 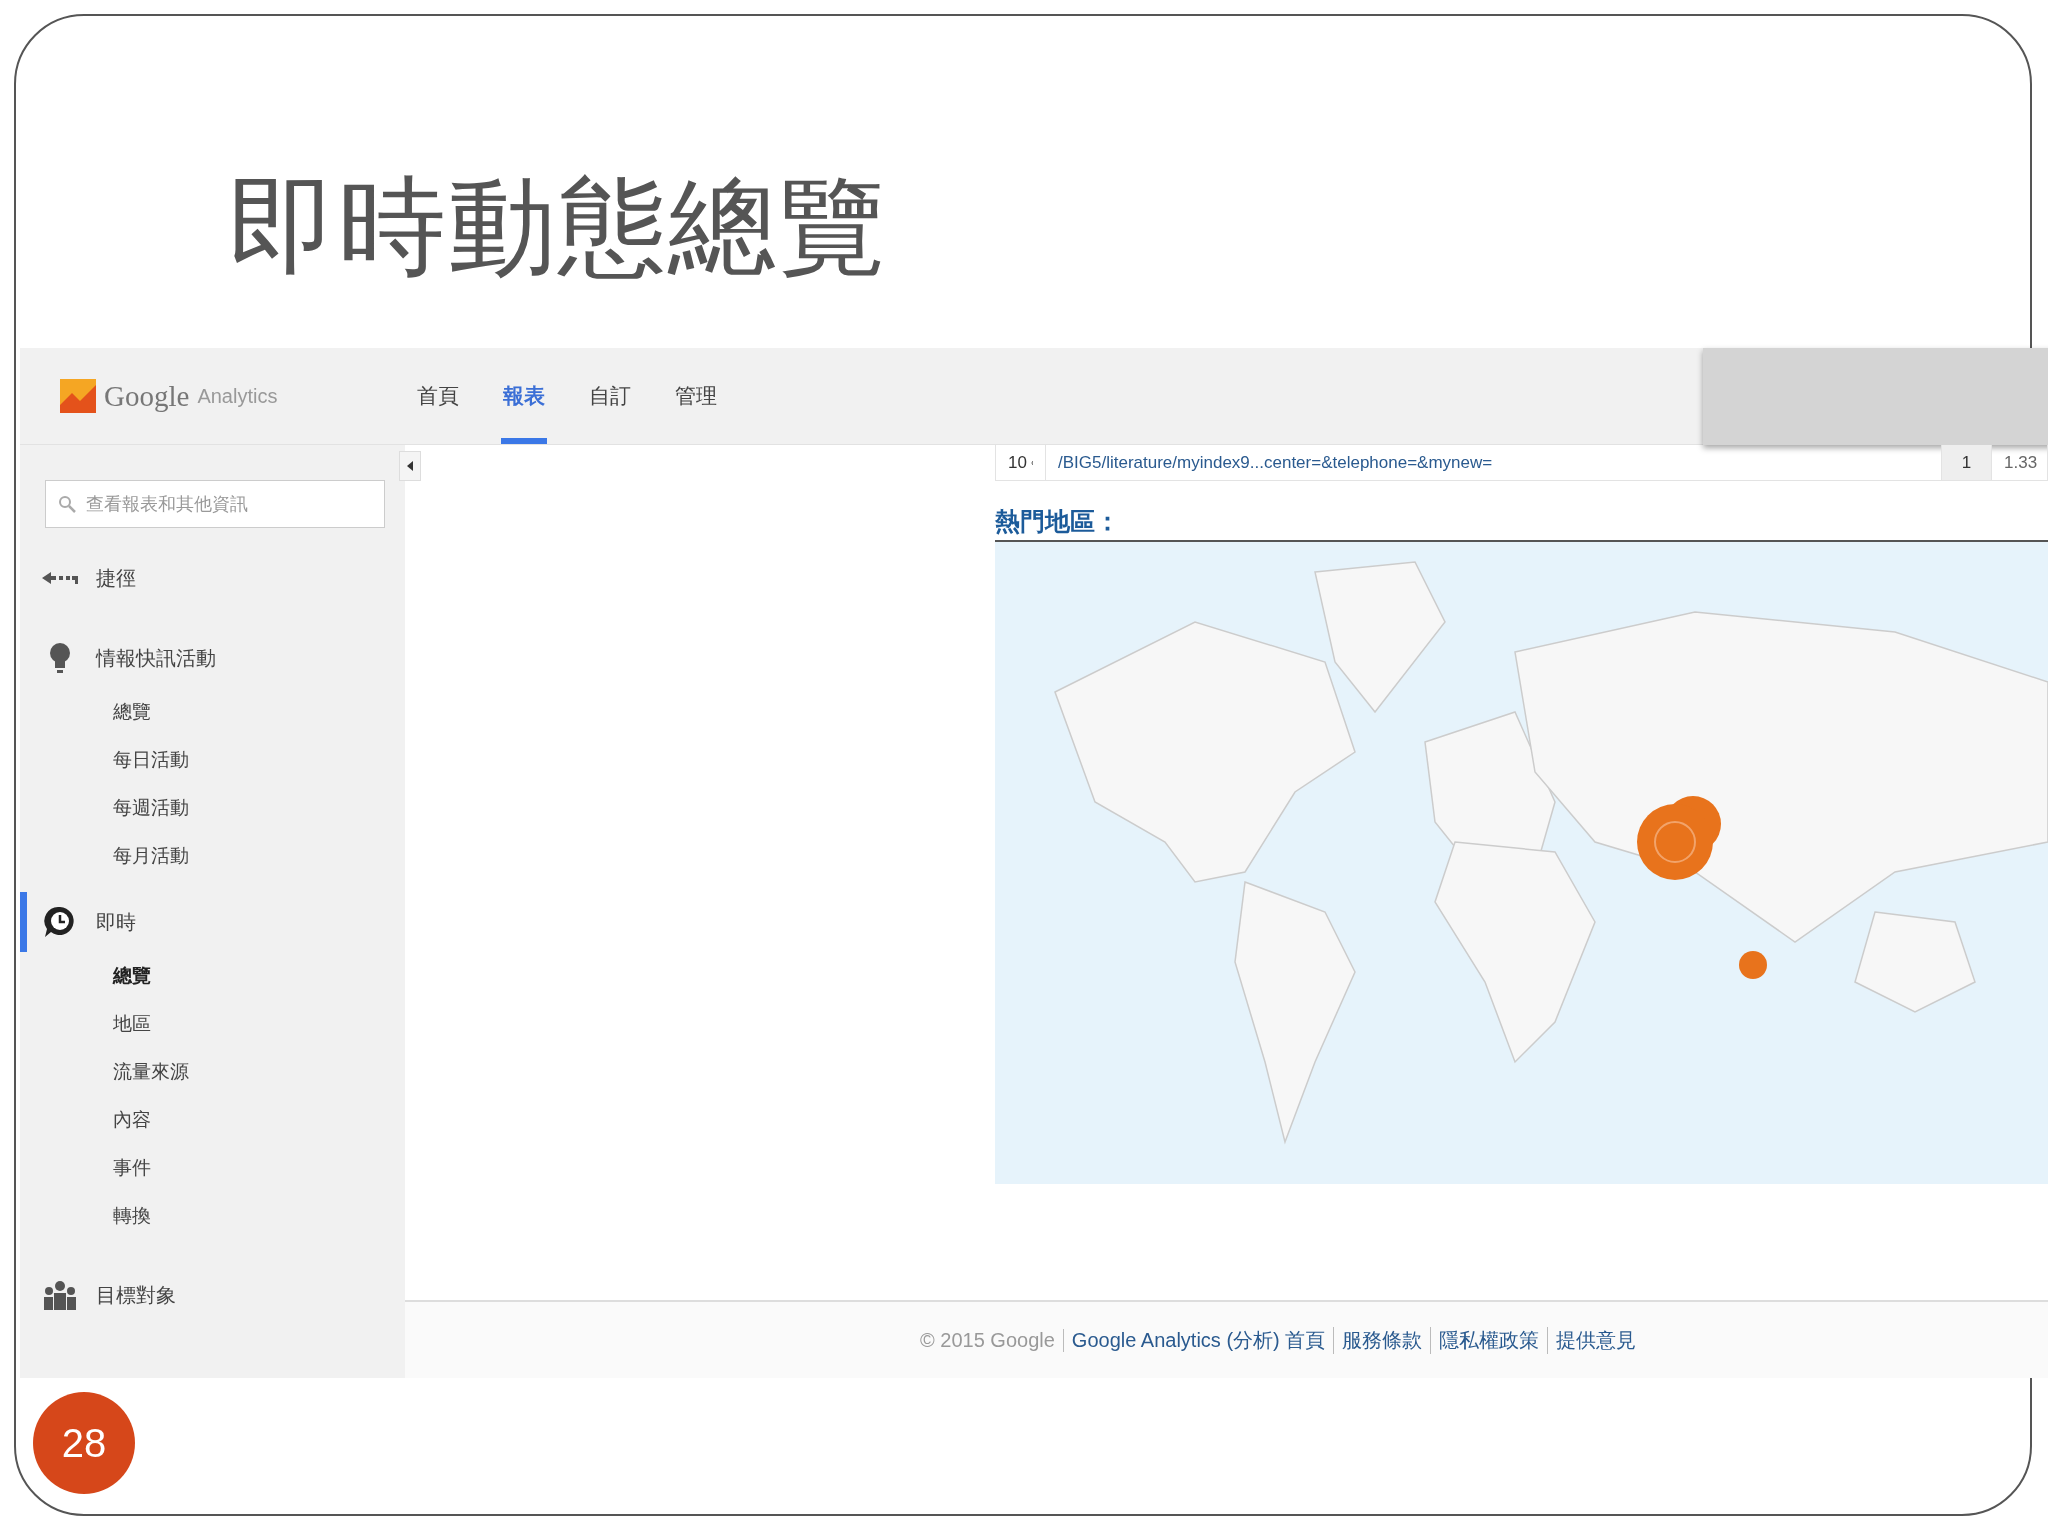 I want to click on page-number: 28, so click(x=84, y=1443).